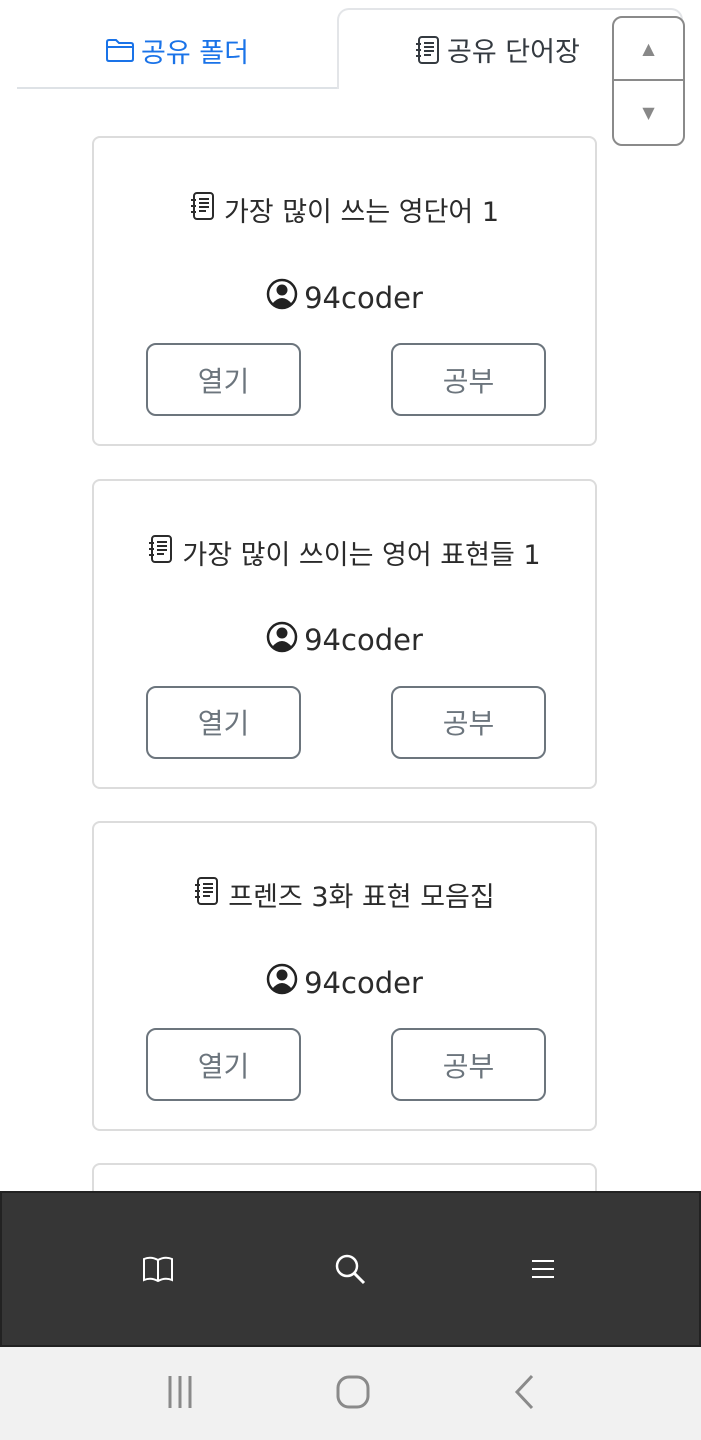  I want to click on card-title-row: 가장 많이 쓰는 영단어 1, so click(344, 209).